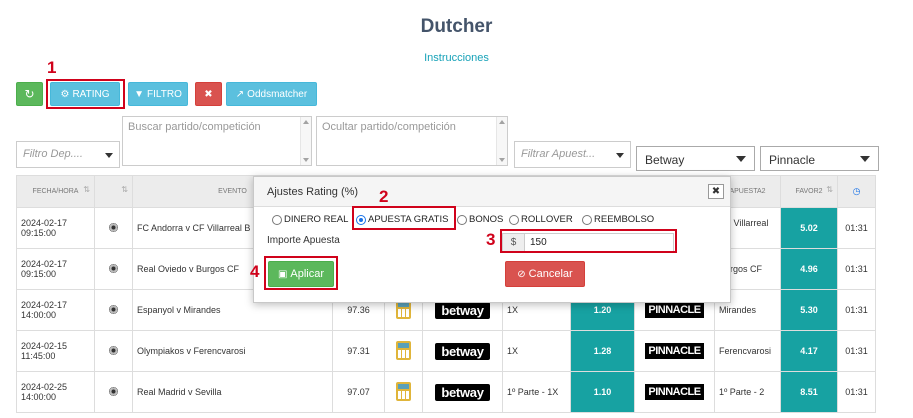 Image resolution: width=913 pixels, height=418 pixels. What do you see at coordinates (747, 191) in the screenshot?
I see `col-apuesta2-label: APUESTA2` at bounding box center [747, 191].